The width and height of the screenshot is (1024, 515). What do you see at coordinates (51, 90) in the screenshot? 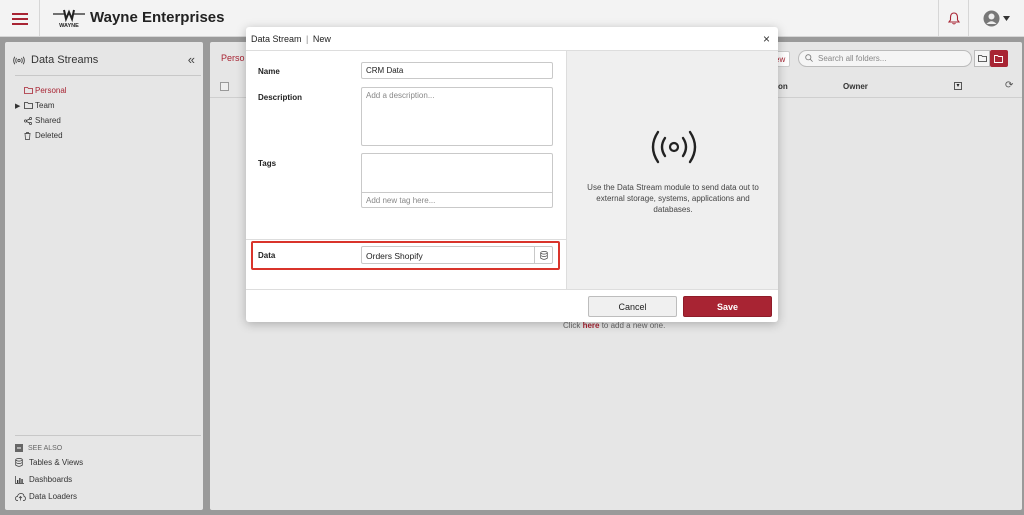
I see `sidebar-item-label: Personal` at bounding box center [51, 90].